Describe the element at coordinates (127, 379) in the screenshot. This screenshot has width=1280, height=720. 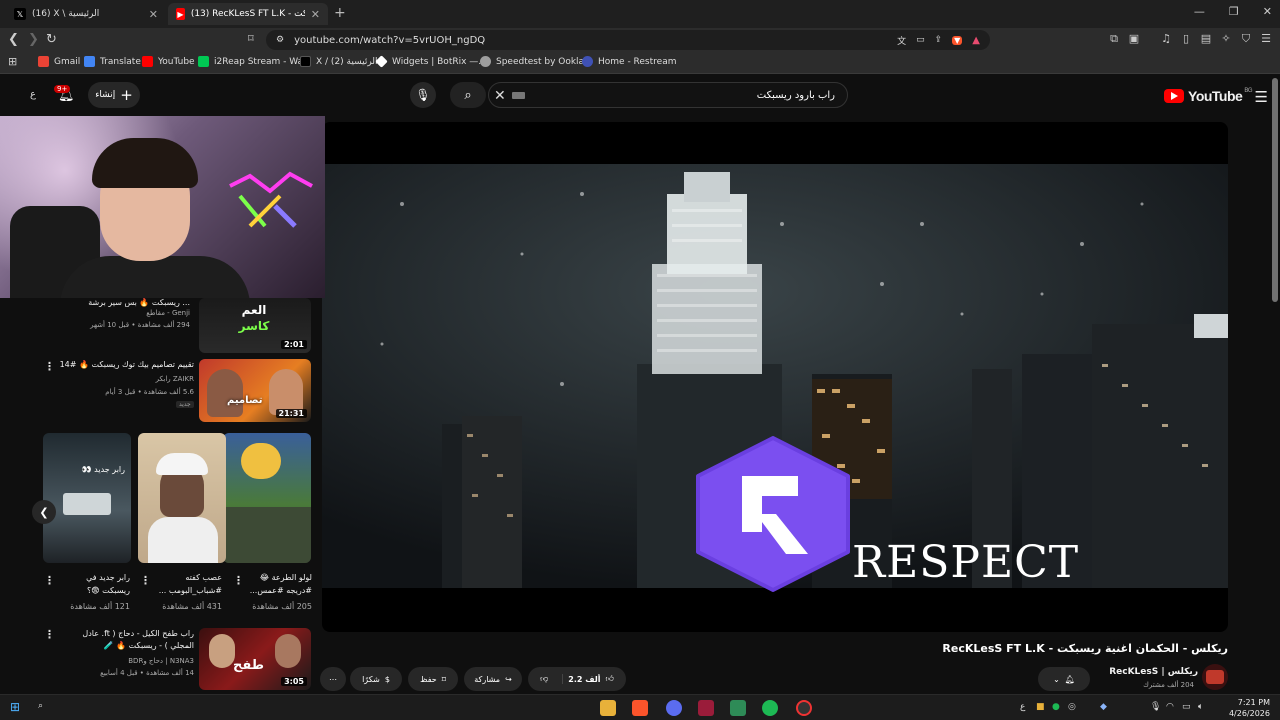
I see `recommendation-channel: ZAIKR رابكر` at that location.